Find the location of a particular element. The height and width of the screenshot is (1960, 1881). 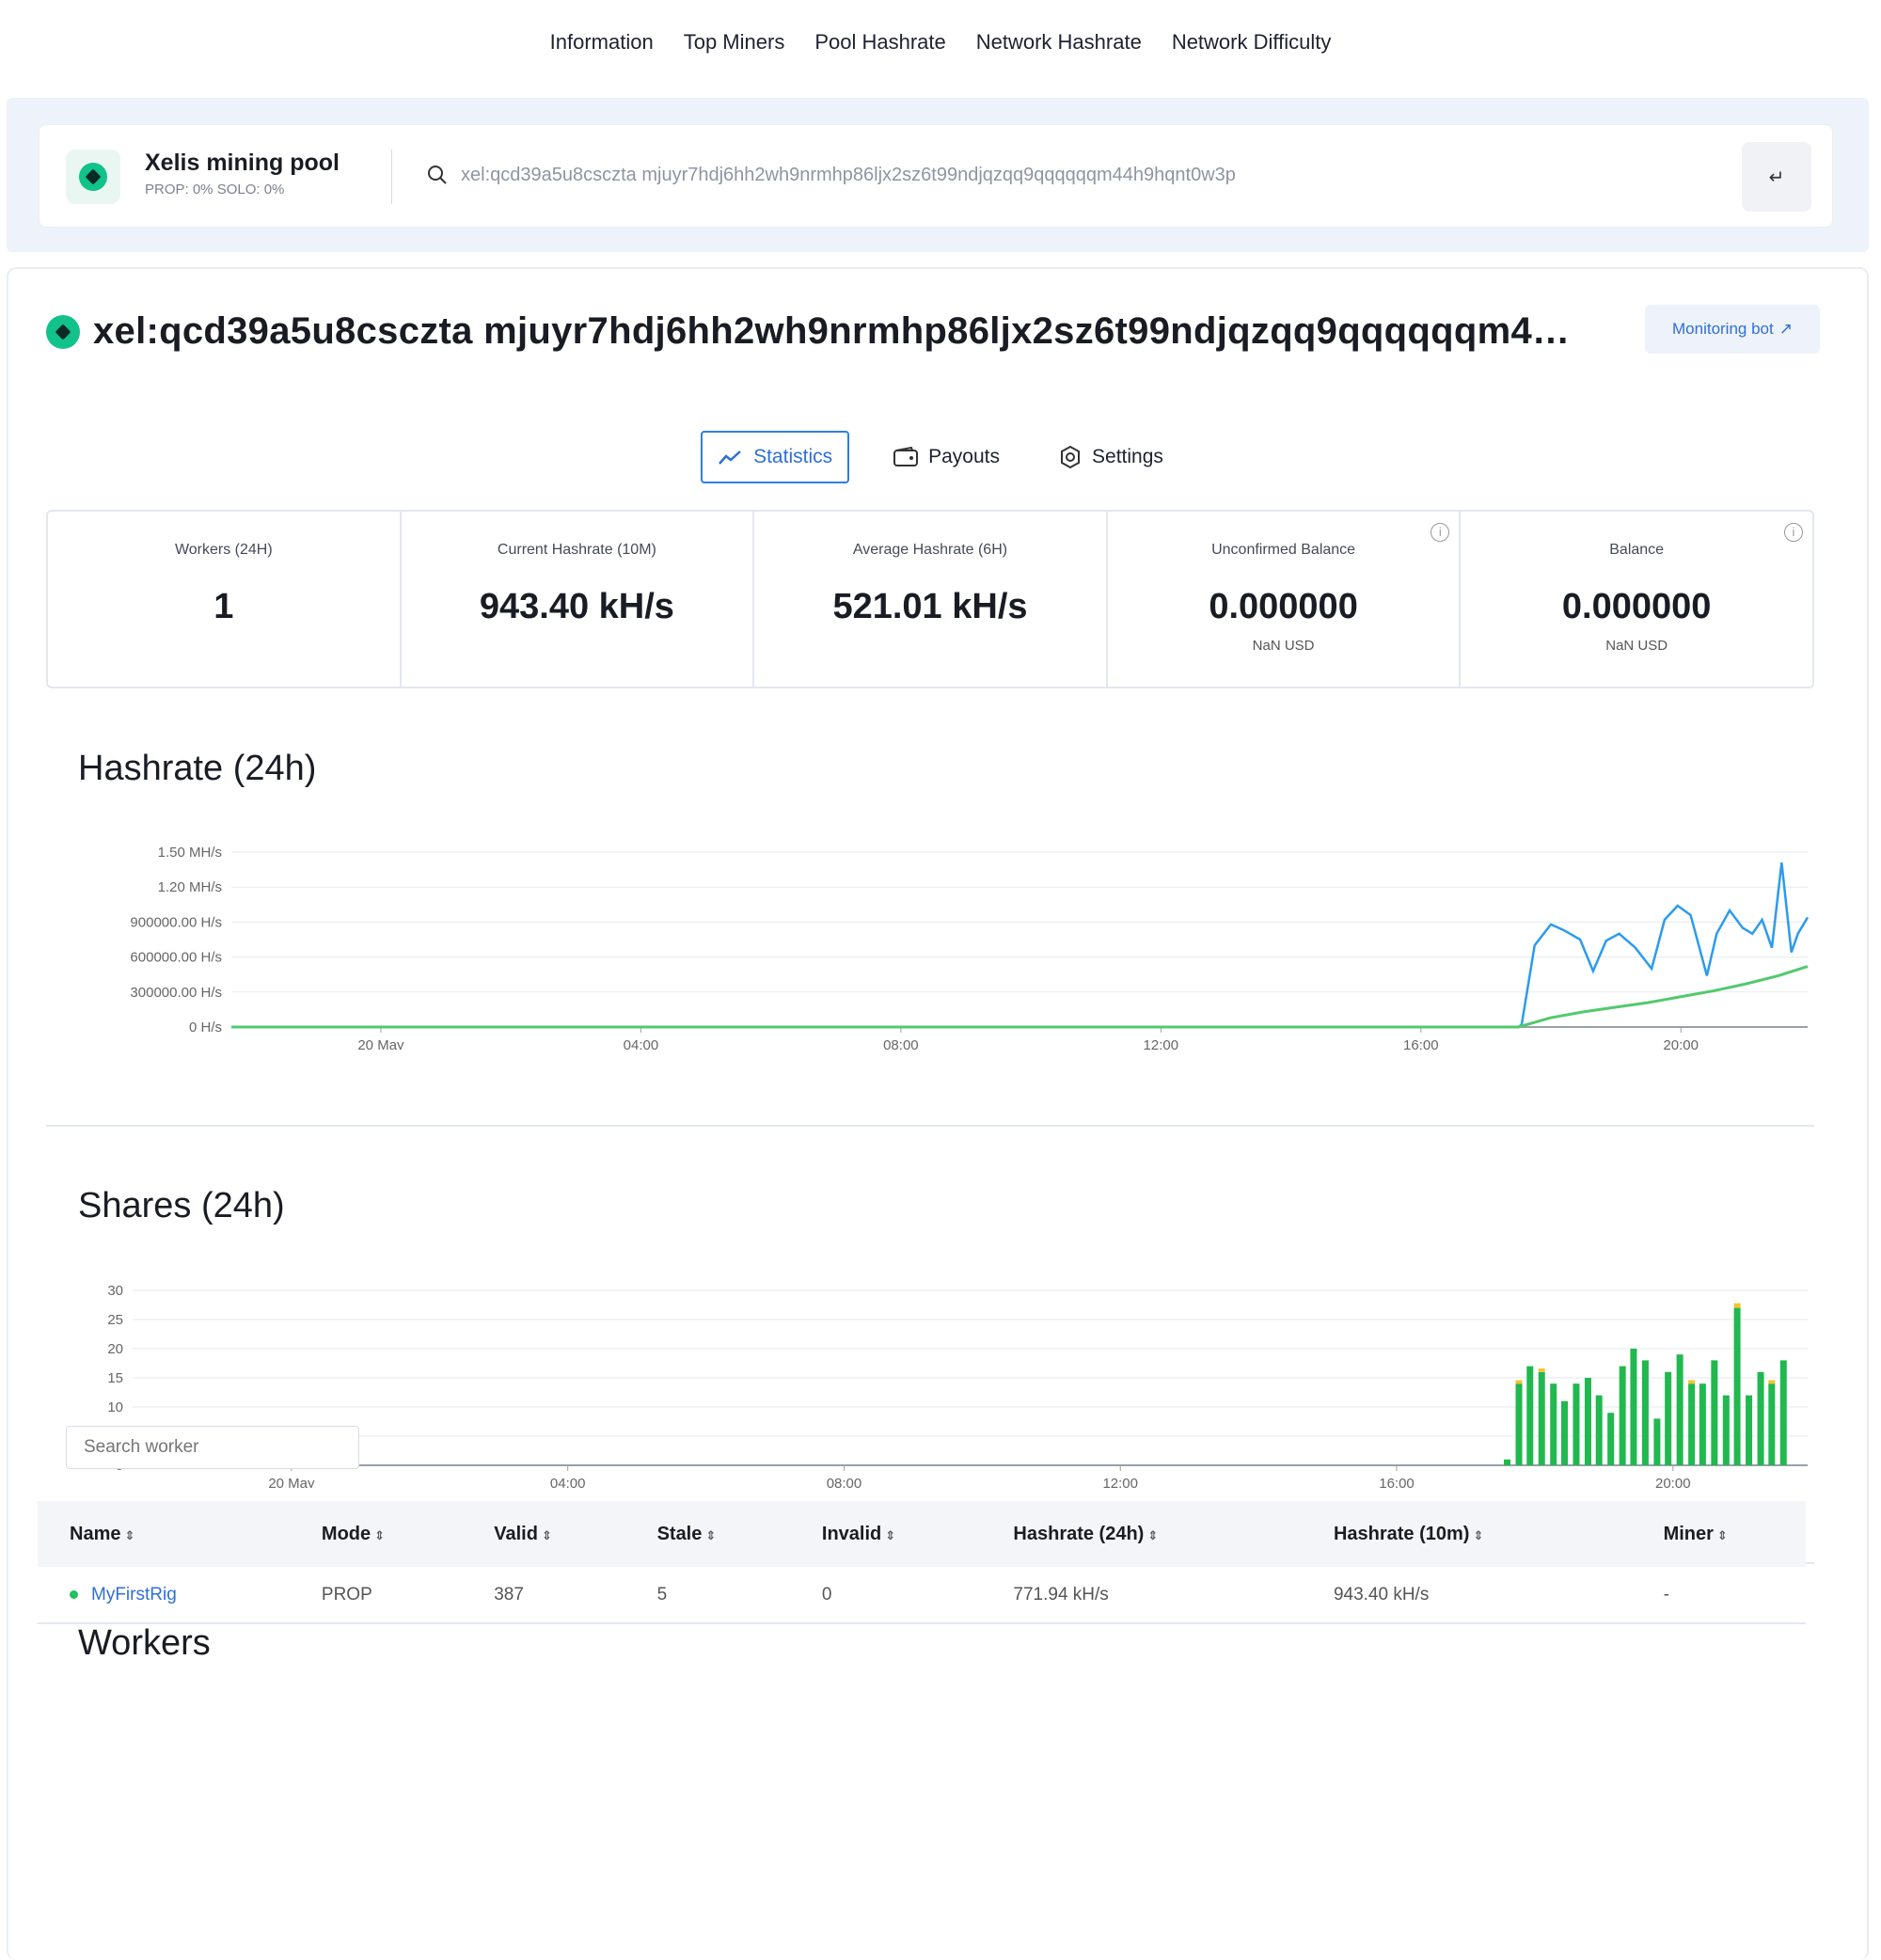

col-mode: Mode ⇕ is located at coordinates (376, 1534).